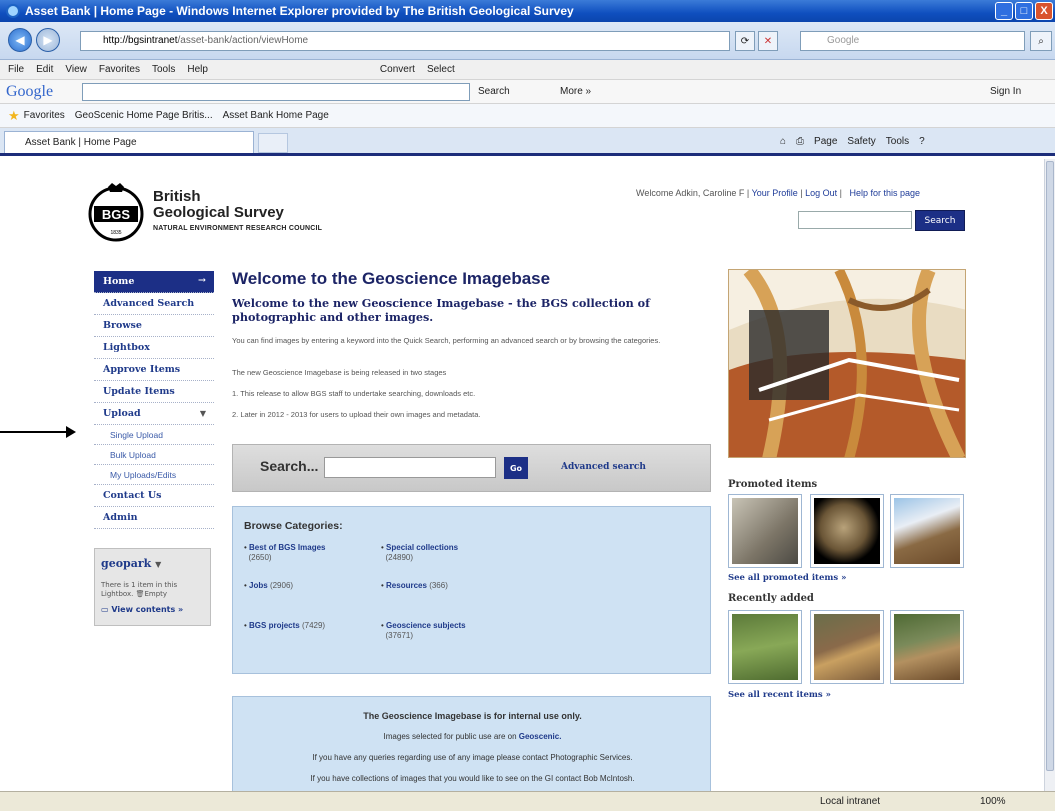  Describe the element at coordinates (276, 92) in the screenshot. I see `google-search-input` at that location.